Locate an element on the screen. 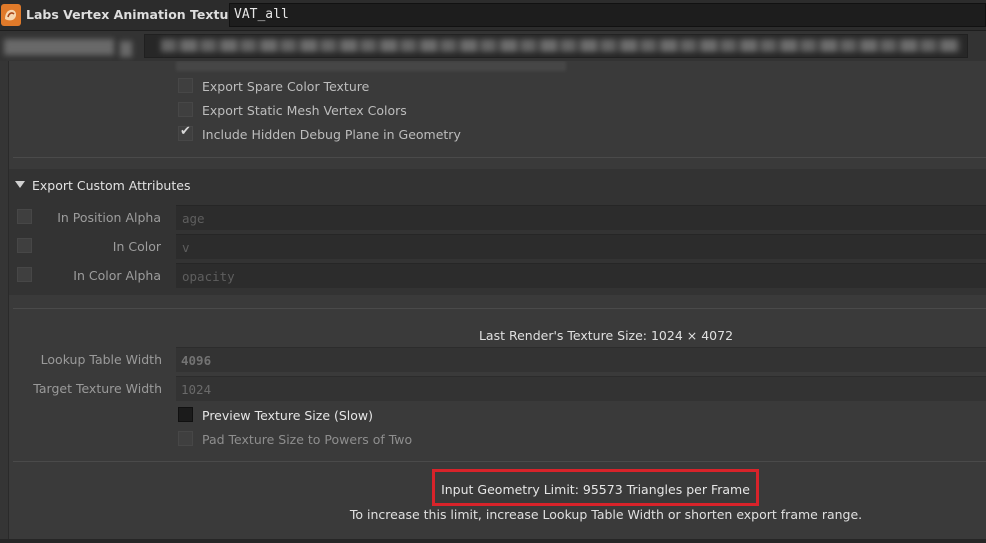 The height and width of the screenshot is (543, 986). color-toggle is located at coordinates (24, 245).